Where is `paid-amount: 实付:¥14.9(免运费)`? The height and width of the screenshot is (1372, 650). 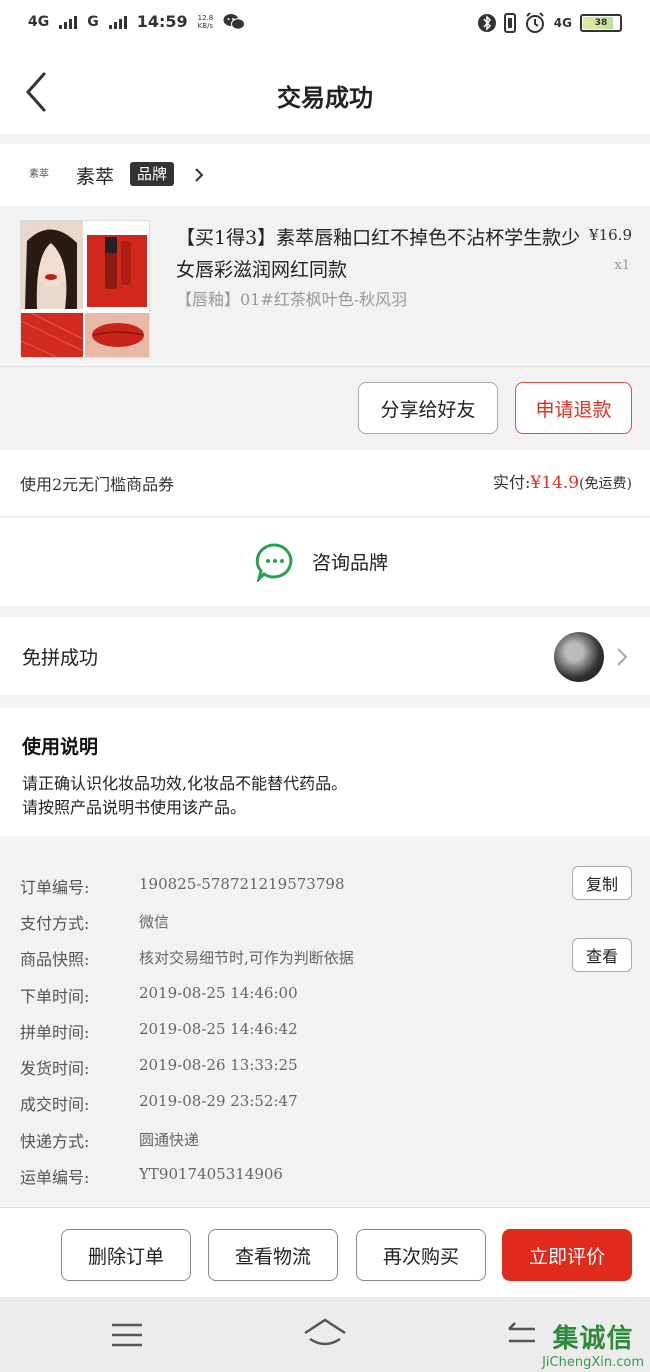
paid-amount: 实付:¥14.9(免运费) is located at coordinates (562, 481).